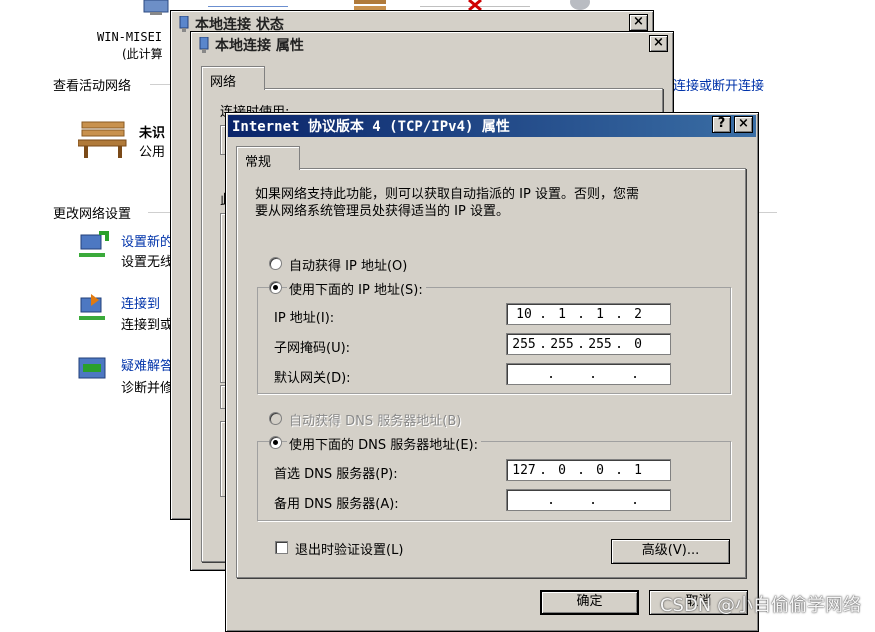 The image size is (875, 632). What do you see at coordinates (140, 302) in the screenshot?
I see `connect-to-link: 连接到` at bounding box center [140, 302].